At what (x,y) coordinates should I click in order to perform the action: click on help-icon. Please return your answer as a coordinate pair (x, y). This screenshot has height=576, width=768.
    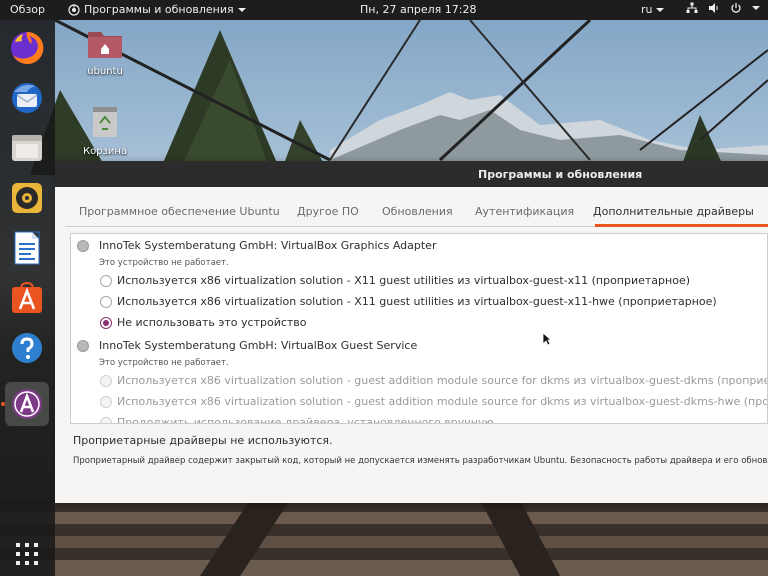
    Looking at the image, I should click on (27, 348).